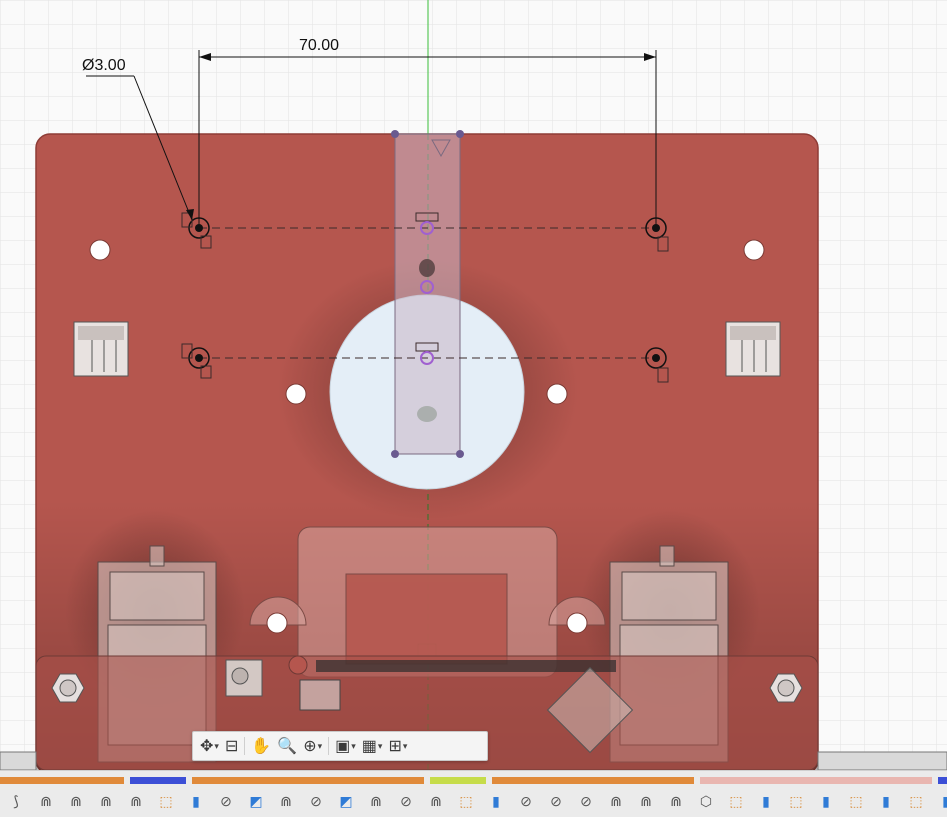  I want to click on look-at-icon: ⊟, so click(231, 746).